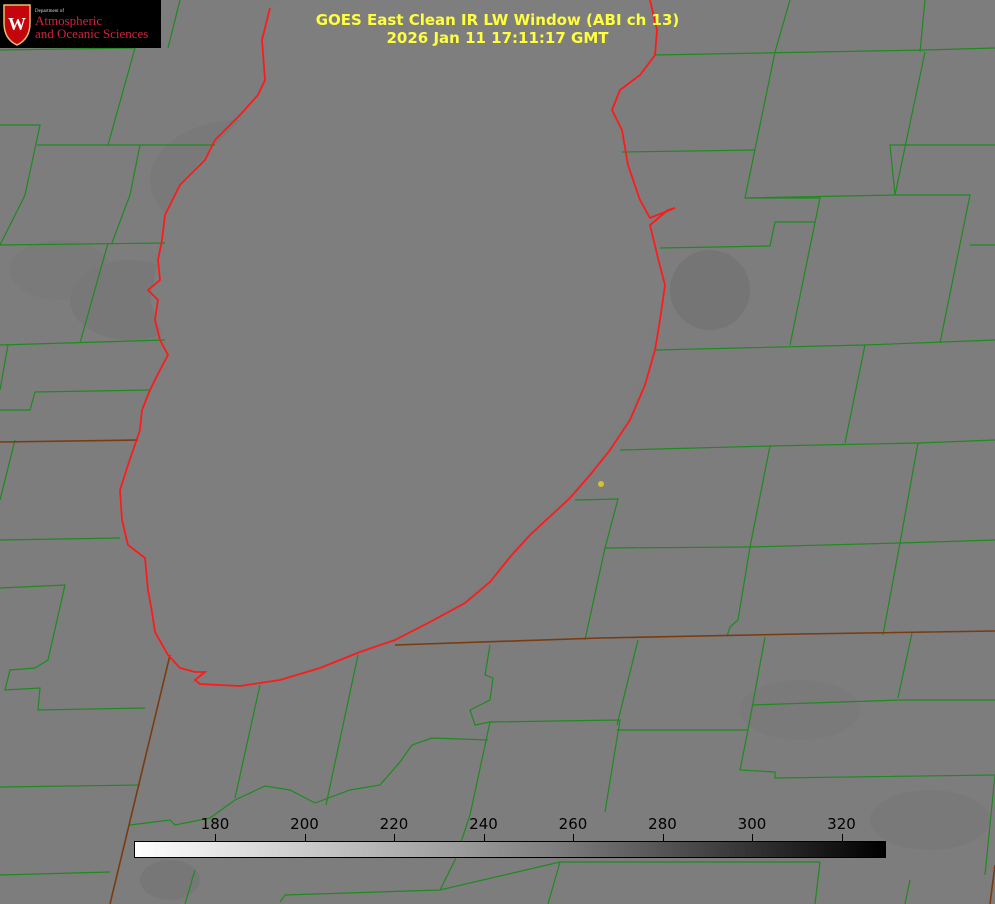  Describe the element at coordinates (662, 824) in the screenshot. I see `colorbar-tick-label: 280` at that location.